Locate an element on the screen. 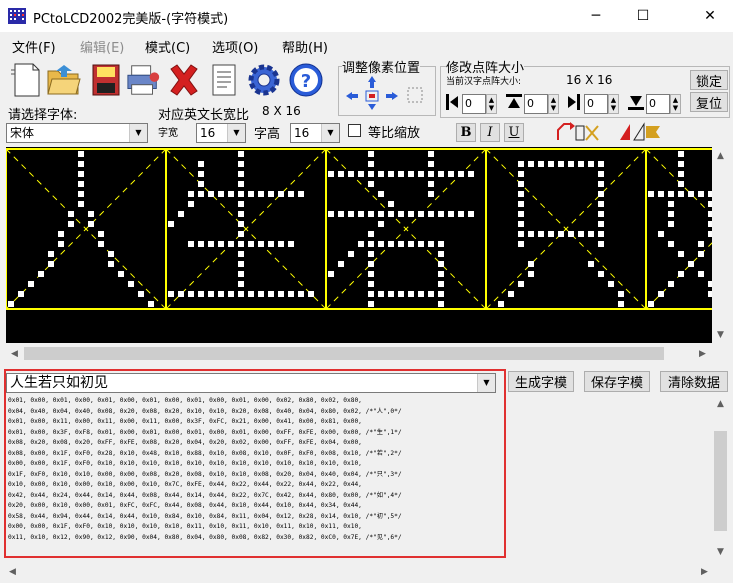 The image size is (733, 583). bottom-size-stepper: ▲ ▼ is located at coordinates (675, 104).